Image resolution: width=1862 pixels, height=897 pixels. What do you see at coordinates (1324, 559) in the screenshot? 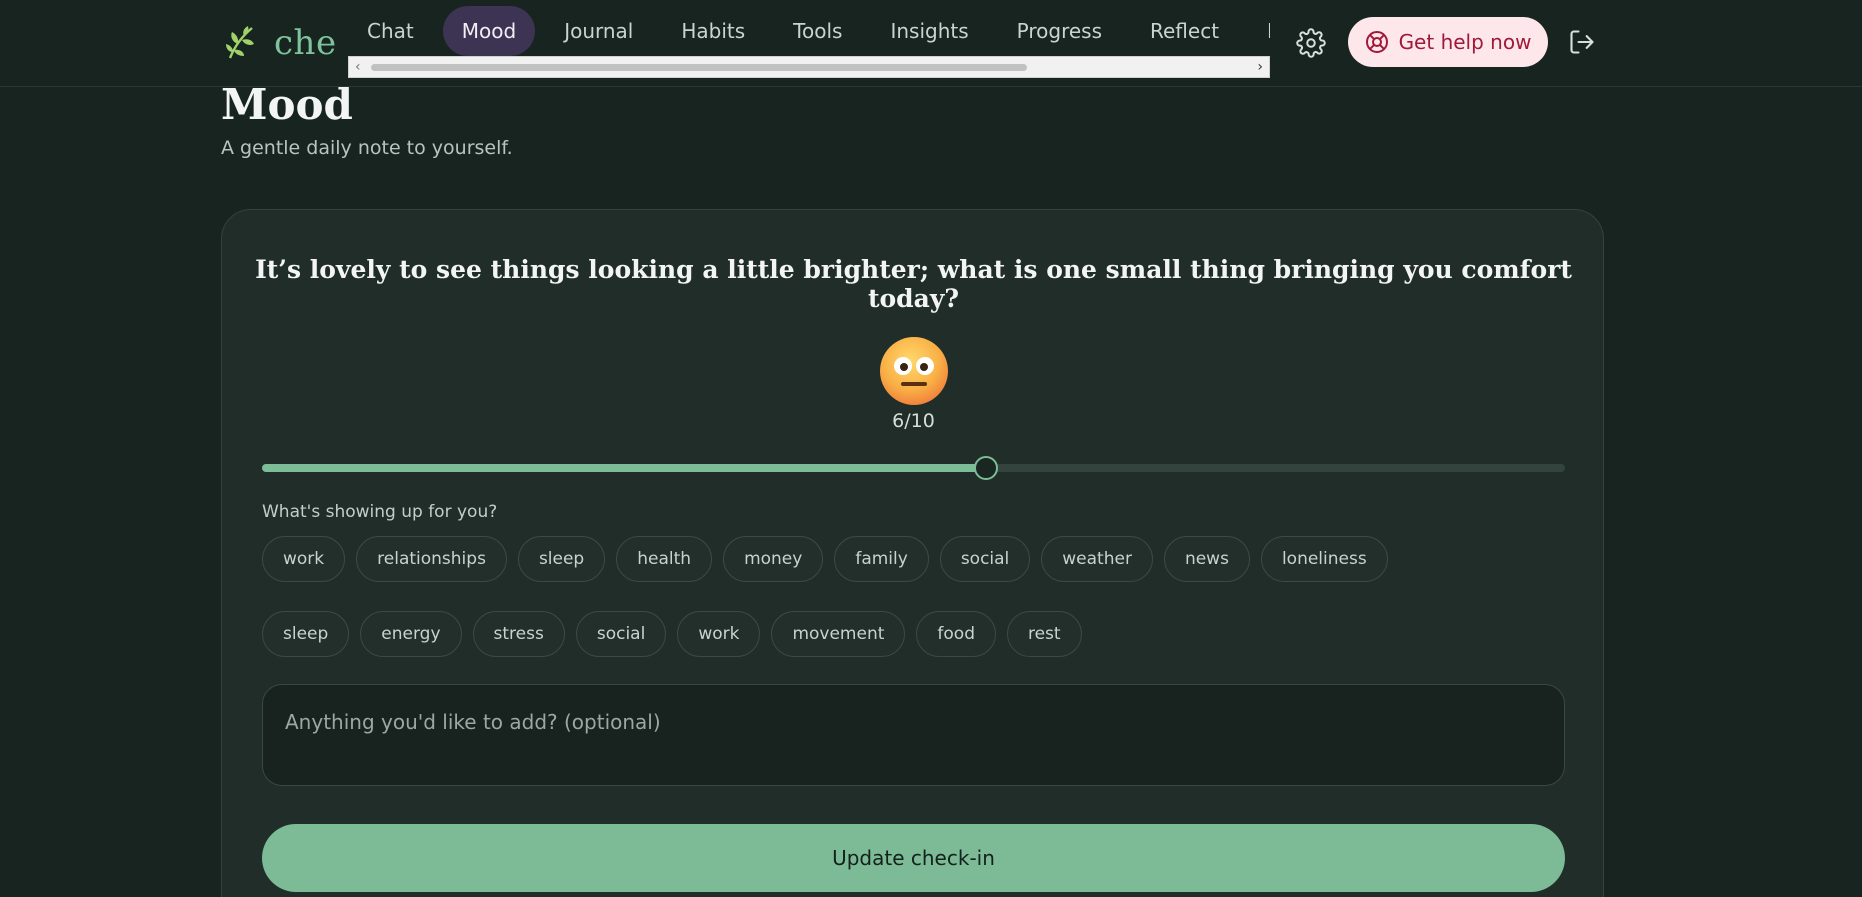
I see `tag-chip: loneliness` at bounding box center [1324, 559].